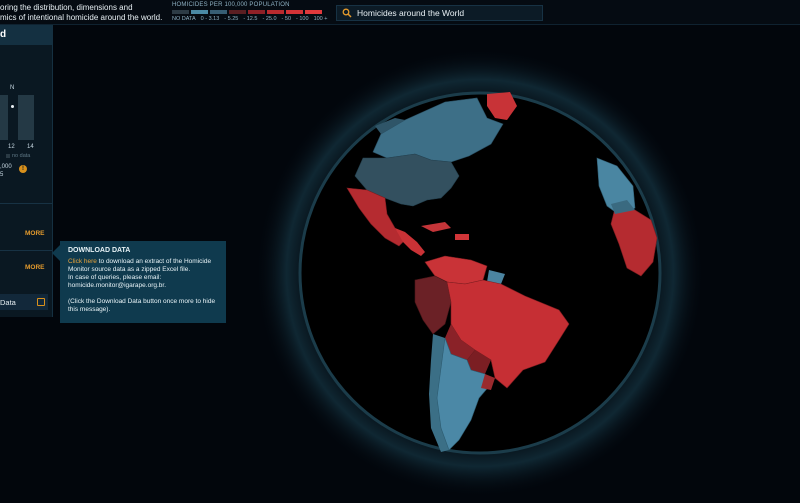 This screenshot has height=503, width=800. Describe the element at coordinates (30, 147) in the screenshot. I see `year-label: 14` at that location.